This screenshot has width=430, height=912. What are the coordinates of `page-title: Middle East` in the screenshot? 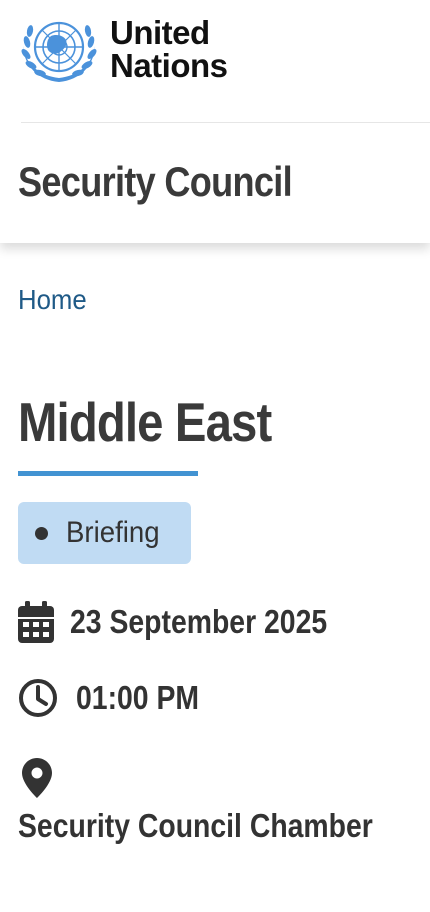 It's located at (145, 422).